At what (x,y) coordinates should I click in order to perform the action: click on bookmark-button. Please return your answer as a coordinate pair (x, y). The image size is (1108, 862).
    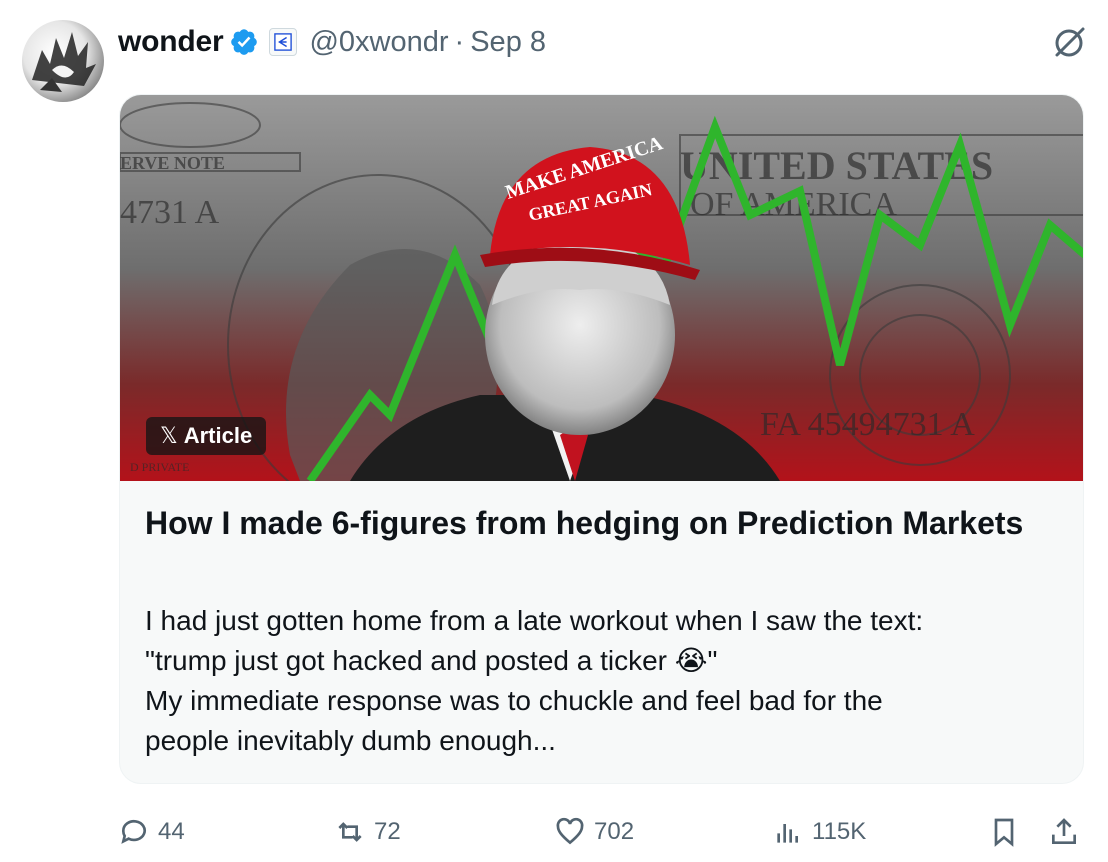
    Looking at the image, I should click on (1008, 832).